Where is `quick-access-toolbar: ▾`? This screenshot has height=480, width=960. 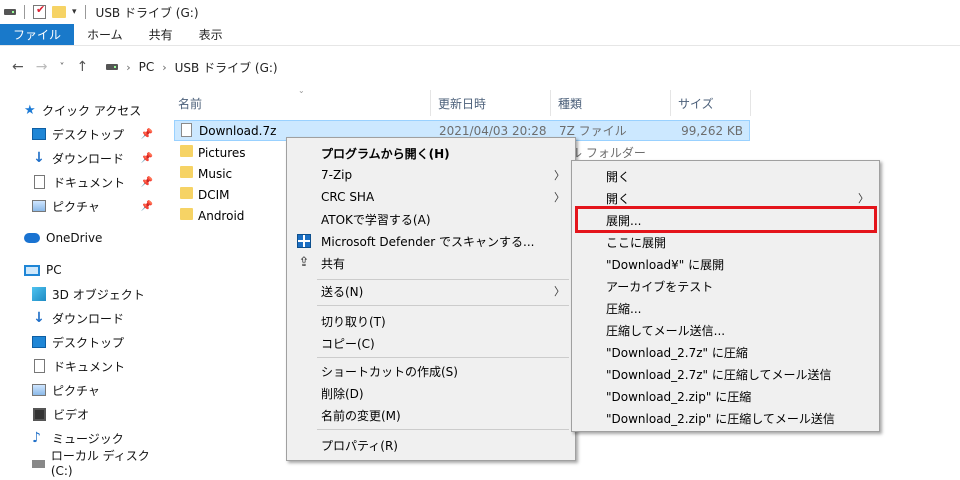
quick-access-toolbar: ▾ is located at coordinates (46, 11).